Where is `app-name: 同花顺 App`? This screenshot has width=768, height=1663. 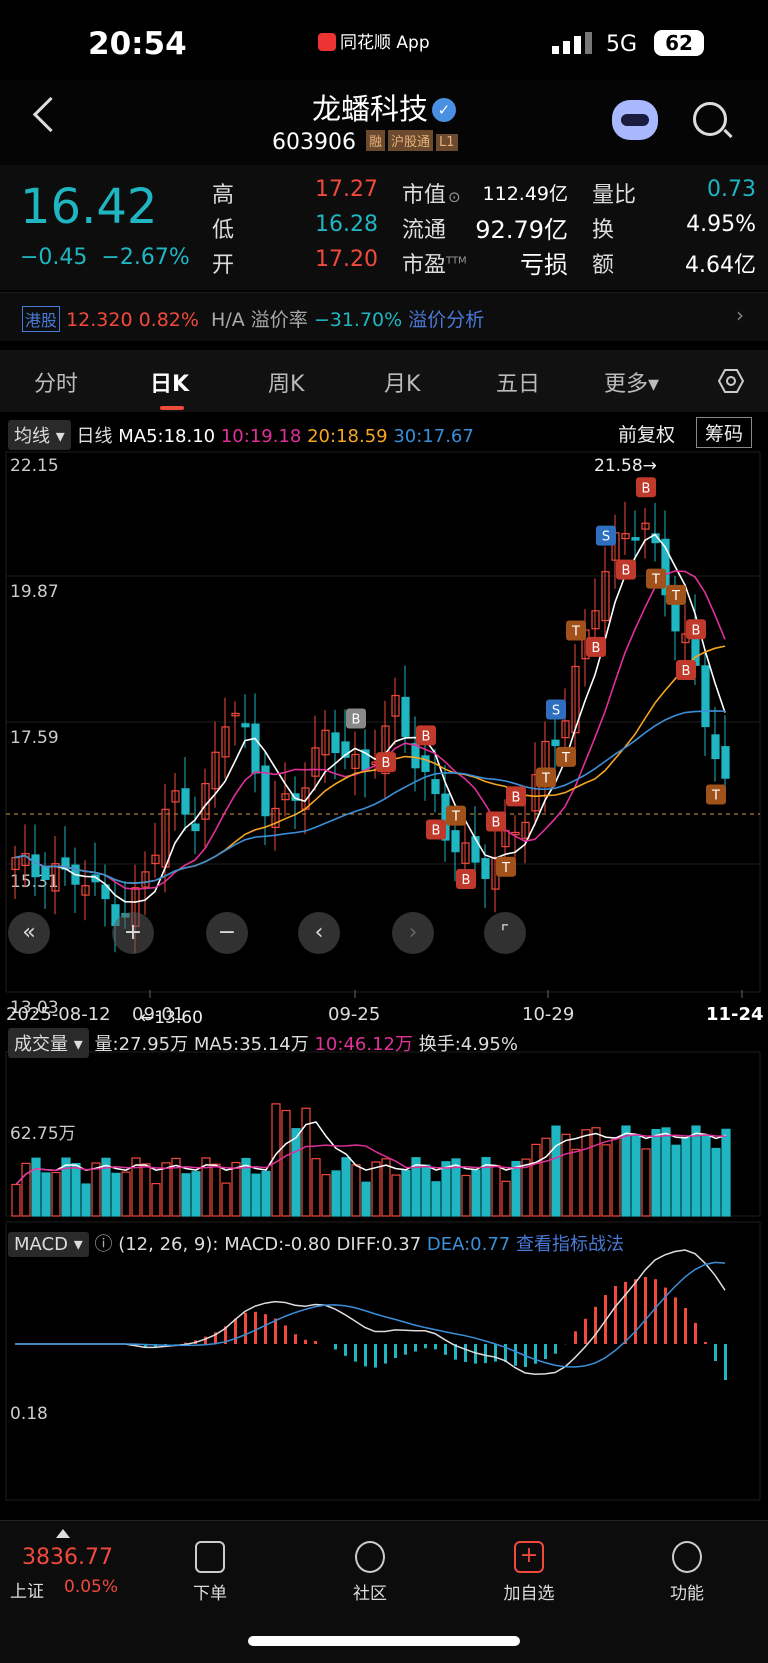 app-name: 同花顺 App is located at coordinates (385, 43).